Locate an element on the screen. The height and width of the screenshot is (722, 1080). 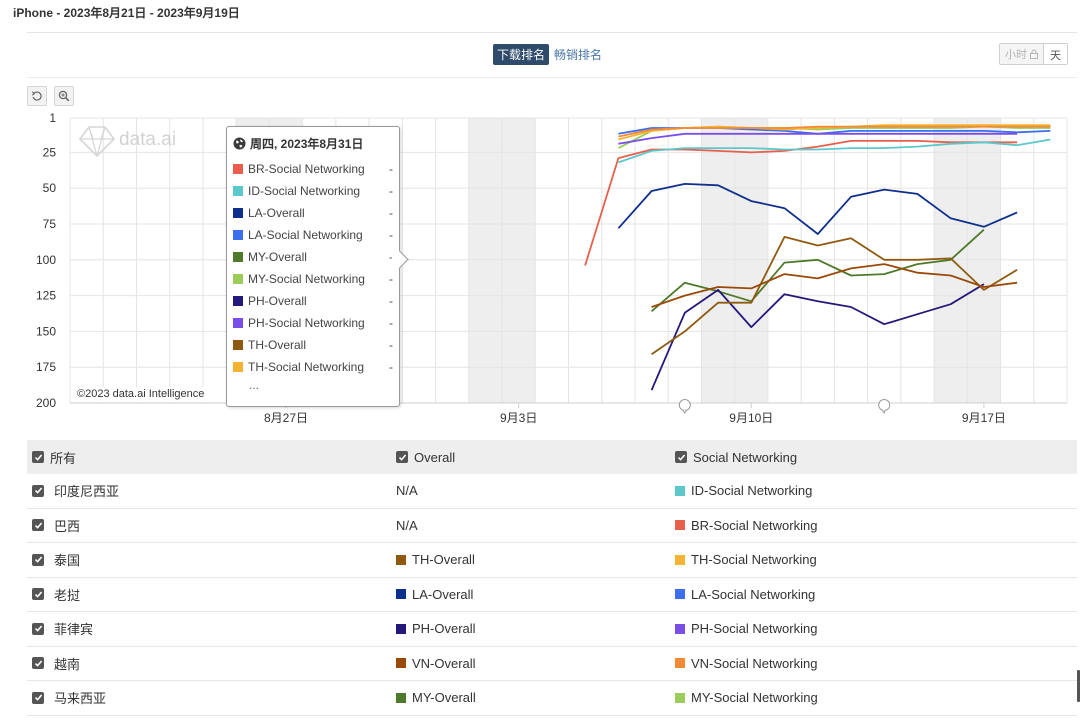
social-series-toggle: LA-Social Networking is located at coordinates (745, 595).